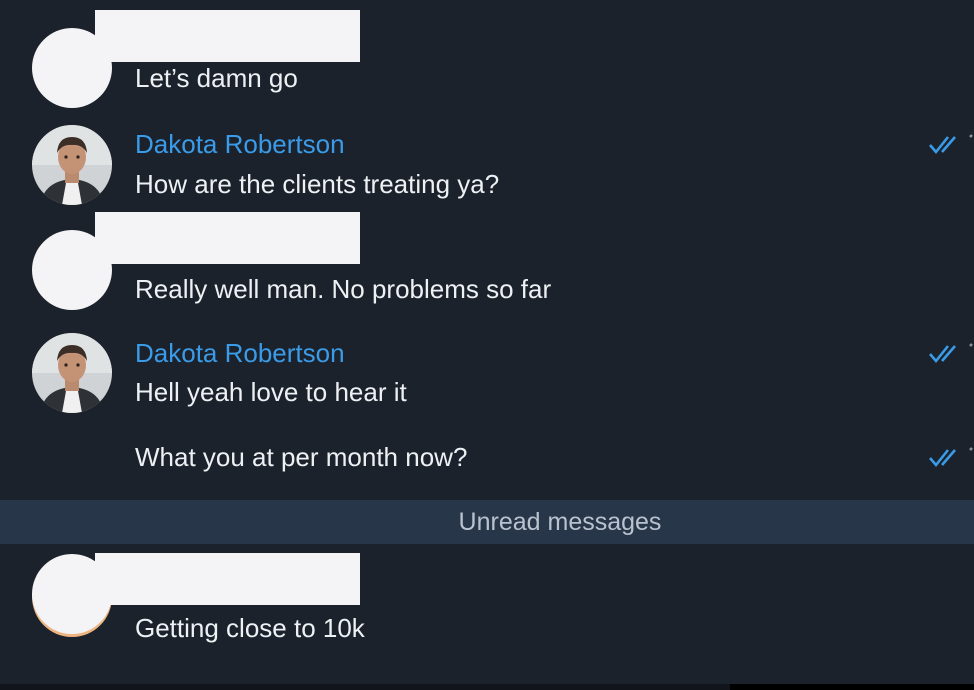  I want to click on chat-bottom-edge-right, so click(852, 687).